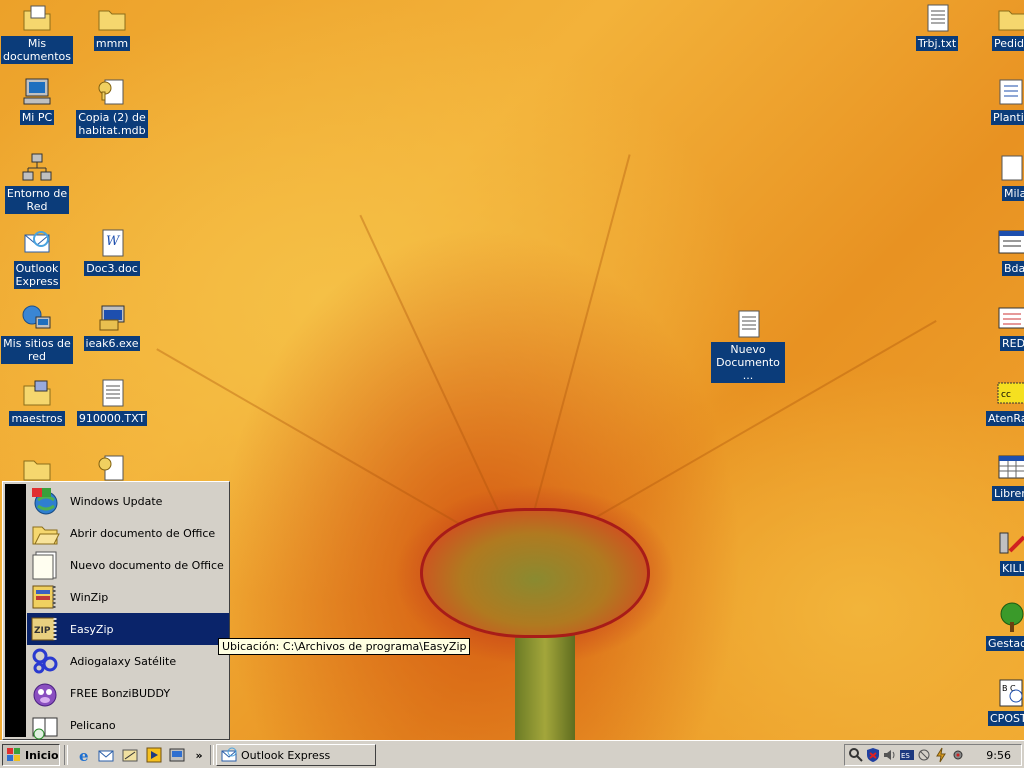 The height and width of the screenshot is (768, 1024). What do you see at coordinates (14, 755) in the screenshot?
I see `windows-logo-icon` at bounding box center [14, 755].